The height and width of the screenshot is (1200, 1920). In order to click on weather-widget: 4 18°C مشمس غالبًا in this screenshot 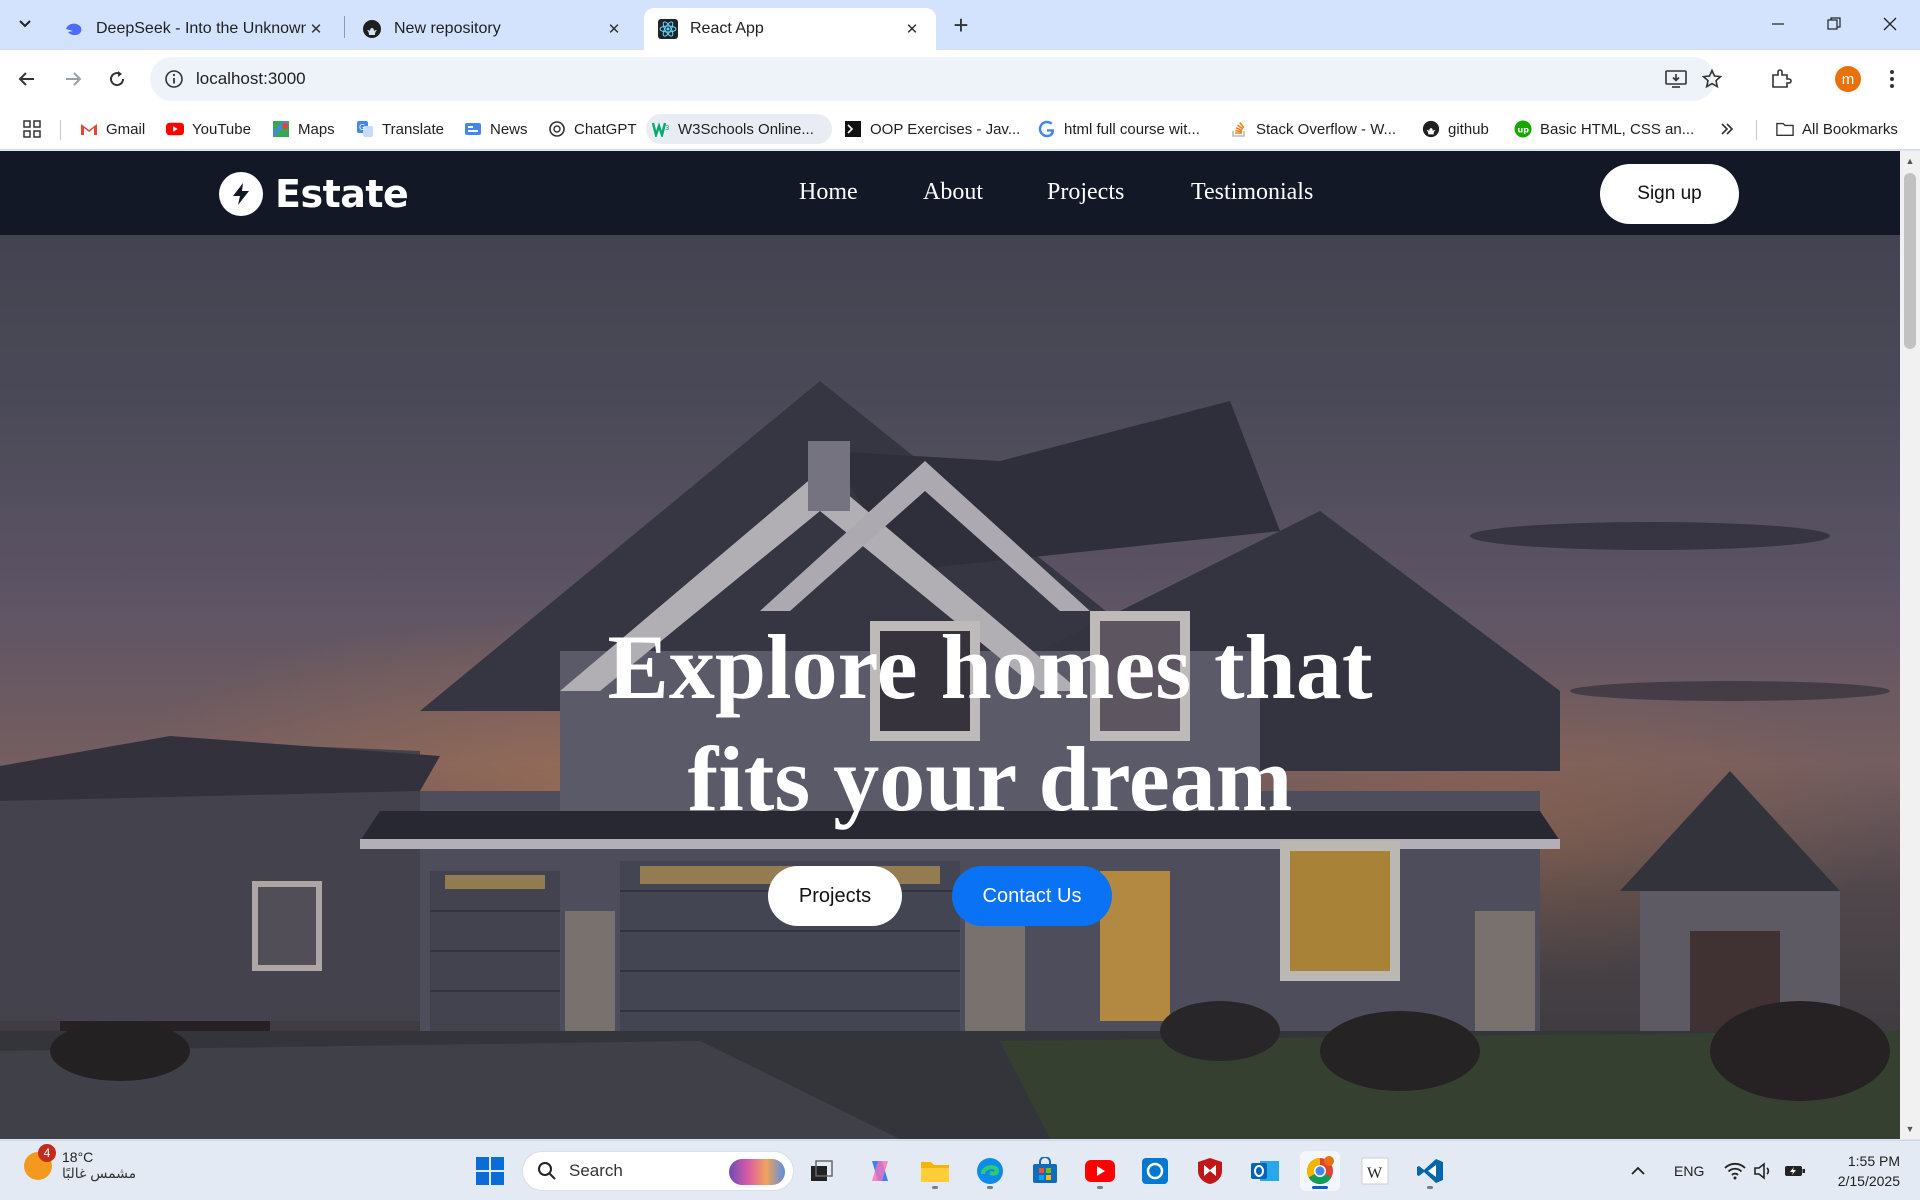, I will do `click(80, 1162)`.